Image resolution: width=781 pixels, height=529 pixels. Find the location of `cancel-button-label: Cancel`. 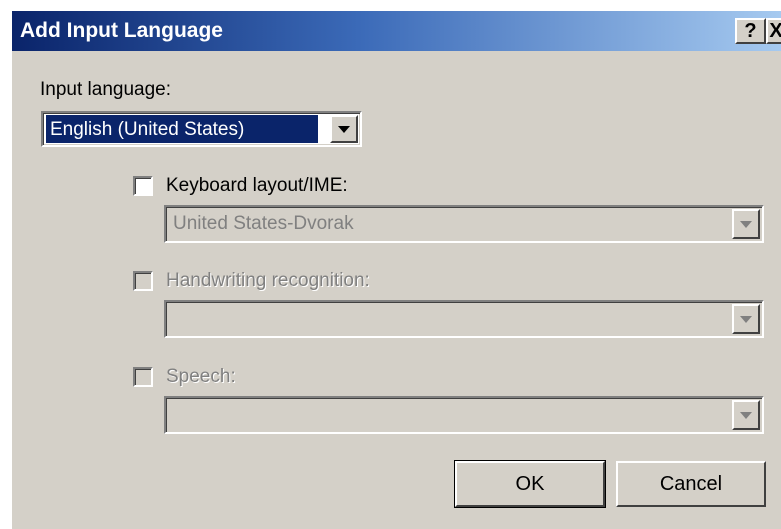

cancel-button-label: Cancel is located at coordinates (691, 484).